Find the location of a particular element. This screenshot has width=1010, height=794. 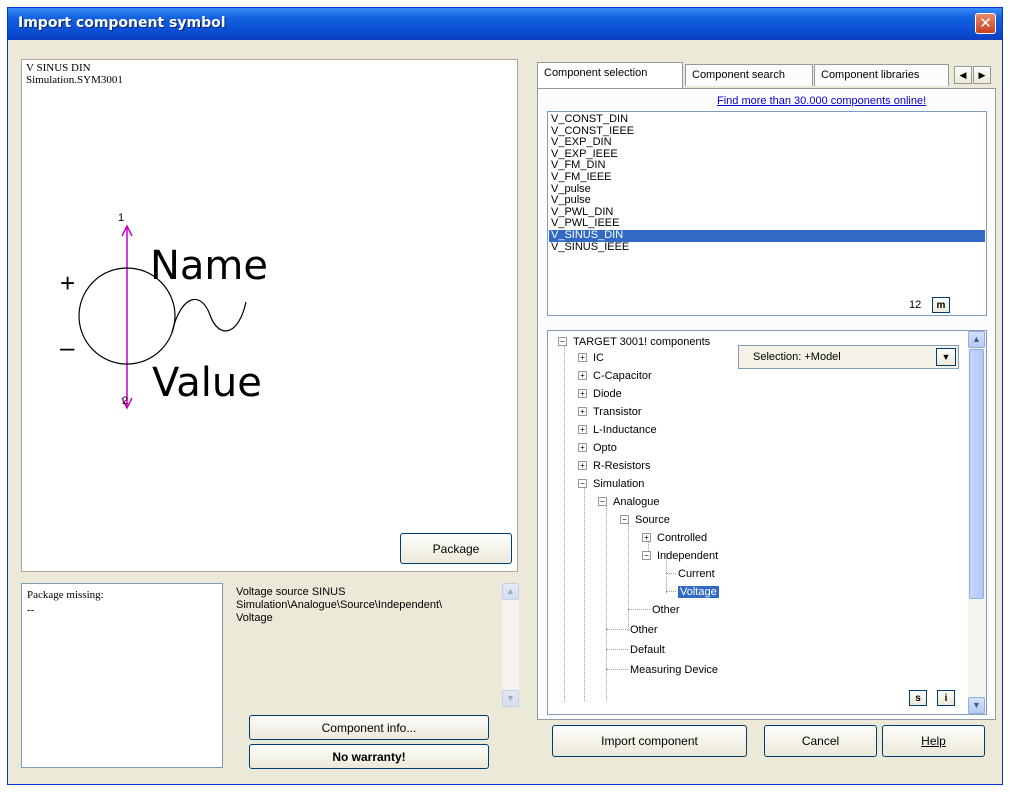

tree-node: − TARGET 3001! components is located at coordinates (634, 342).